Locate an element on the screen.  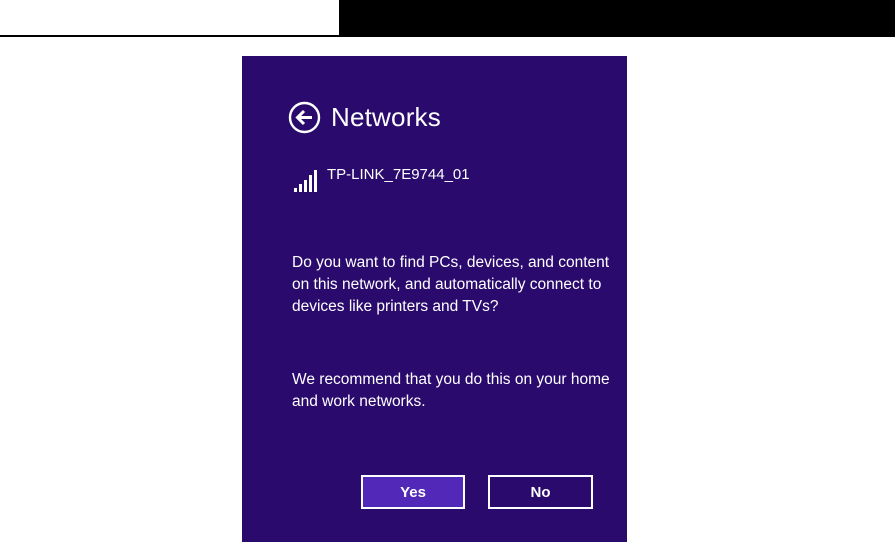
network-item: TP-LINK_7E9744_01 is located at coordinates (381, 179).